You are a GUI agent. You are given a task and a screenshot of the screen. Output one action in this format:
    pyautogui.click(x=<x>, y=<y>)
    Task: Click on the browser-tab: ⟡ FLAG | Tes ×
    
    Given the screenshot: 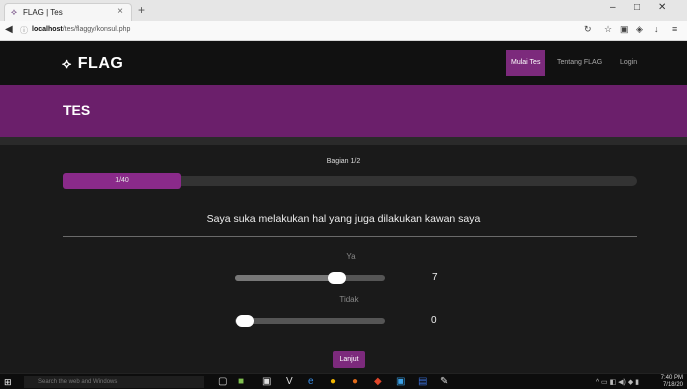 What is the action you would take?
    pyautogui.click(x=68, y=12)
    